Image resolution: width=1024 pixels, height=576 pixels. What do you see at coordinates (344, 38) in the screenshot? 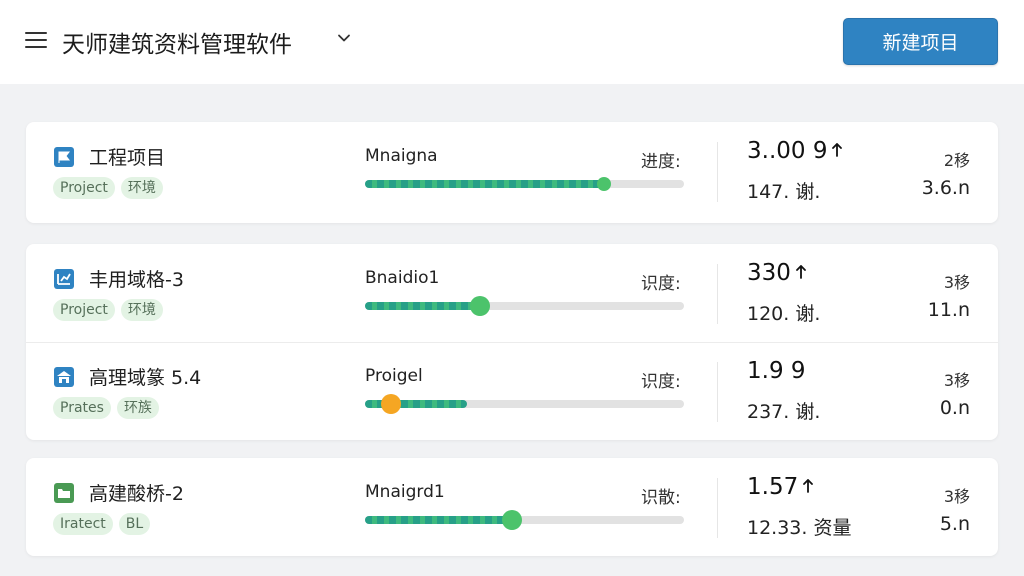
I see `chevron-down-icon` at bounding box center [344, 38].